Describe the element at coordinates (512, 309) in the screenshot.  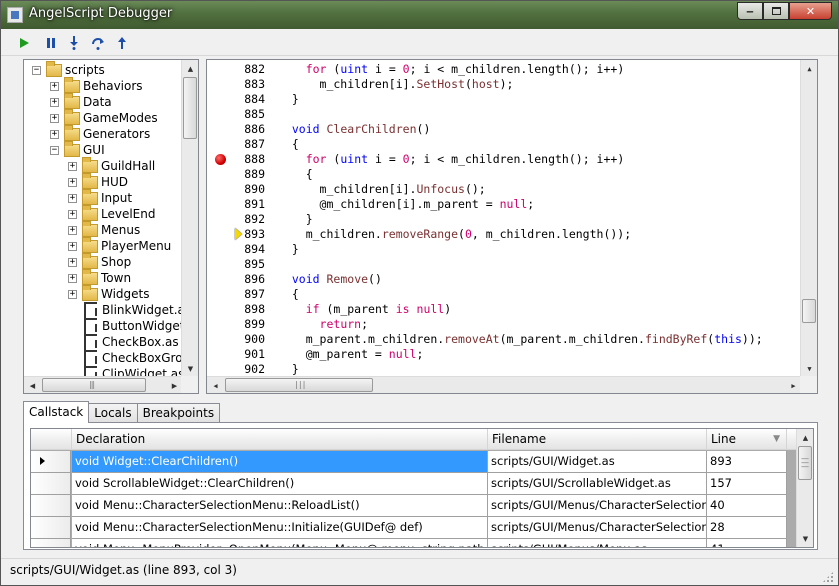
I see `code-line: 898 if (m_parent is null)` at that location.